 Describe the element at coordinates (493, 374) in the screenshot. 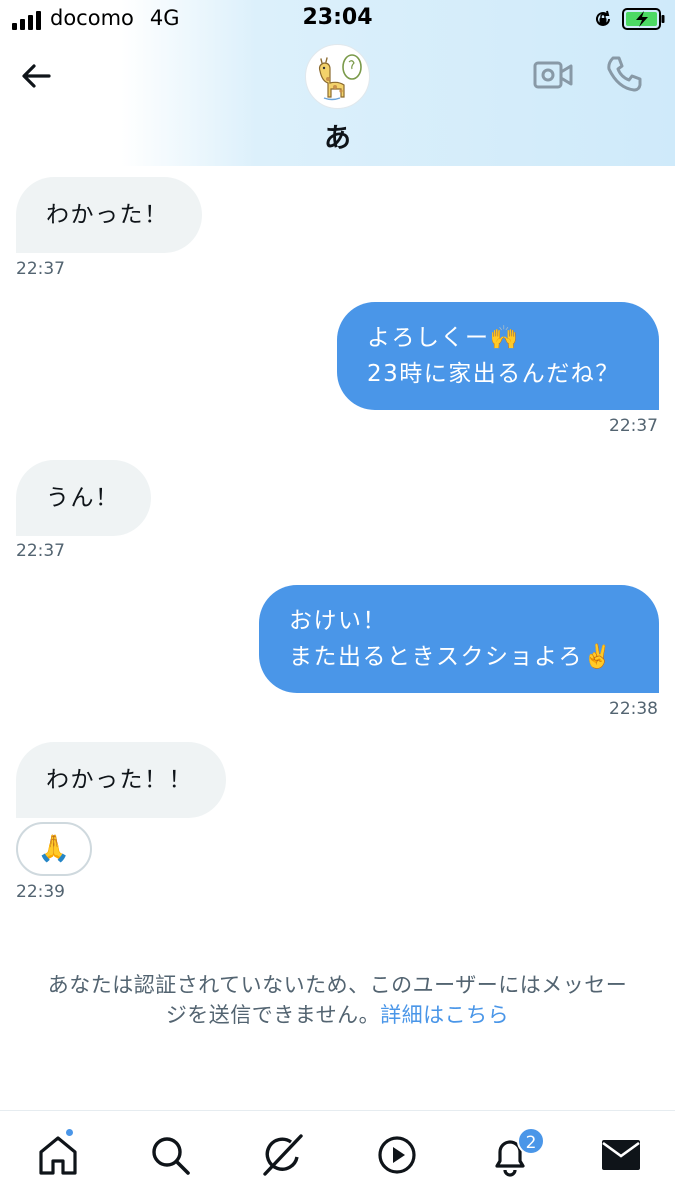

I see `message-text: 23時に家出るんだね？` at that location.